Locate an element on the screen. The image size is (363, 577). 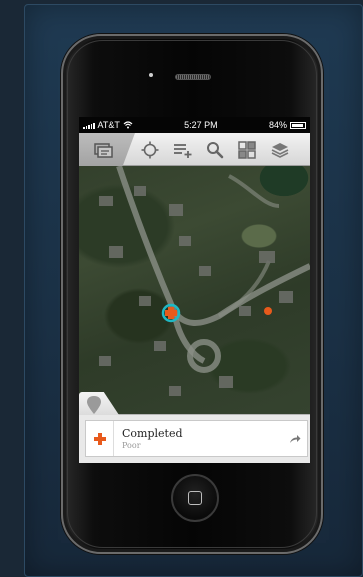
orange-plus-icon is located at coordinates (99, 438).